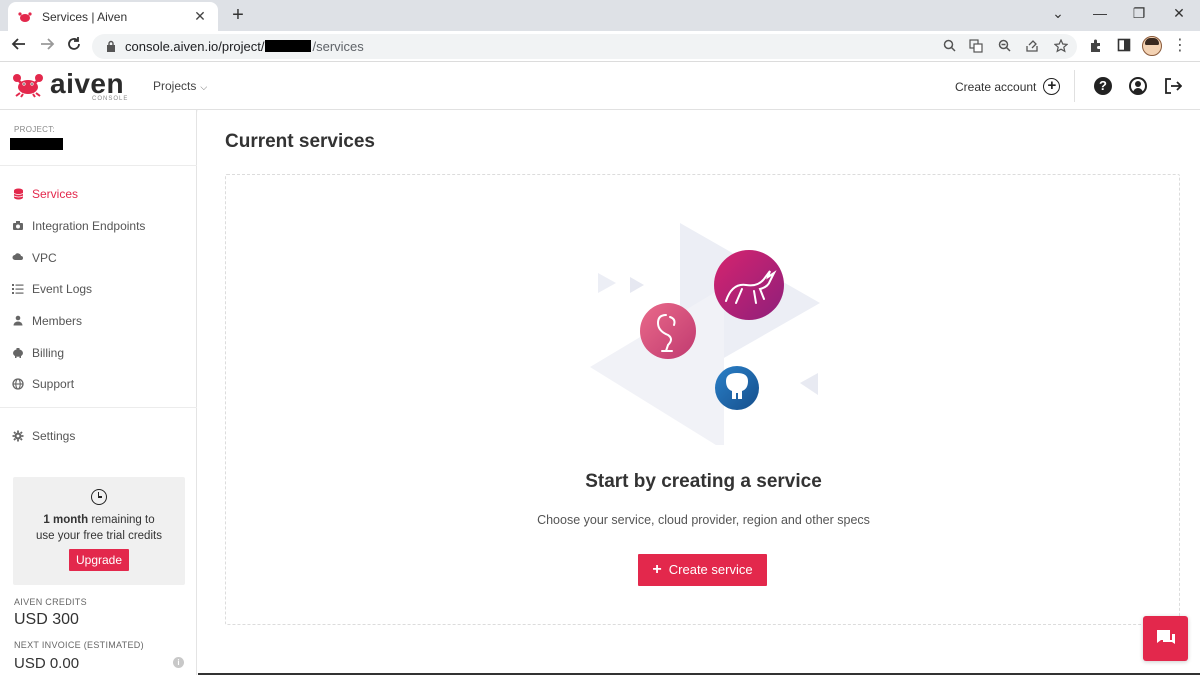 The height and width of the screenshot is (675, 1200). I want to click on chat-support-button, so click(1165, 638).